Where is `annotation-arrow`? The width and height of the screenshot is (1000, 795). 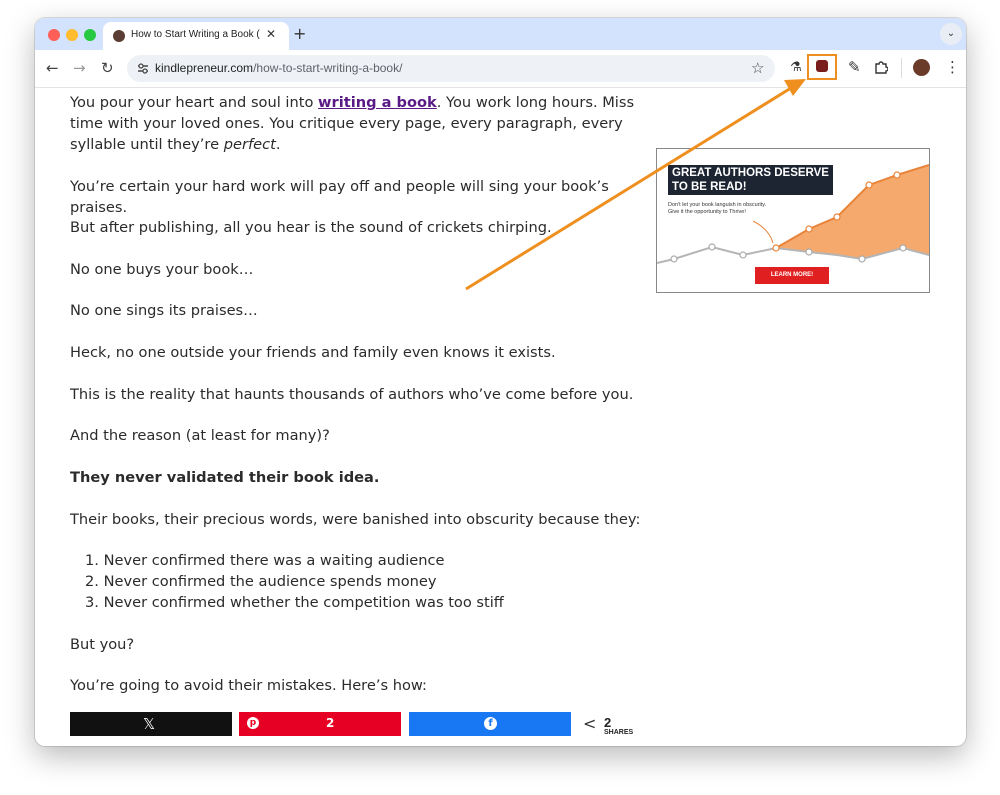 annotation-arrow is located at coordinates (635, 185).